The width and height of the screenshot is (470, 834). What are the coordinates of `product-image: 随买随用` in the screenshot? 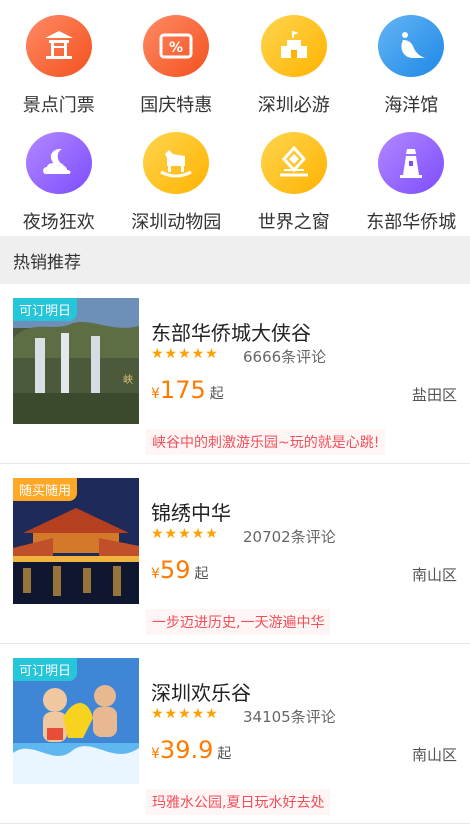 It's located at (76, 541).